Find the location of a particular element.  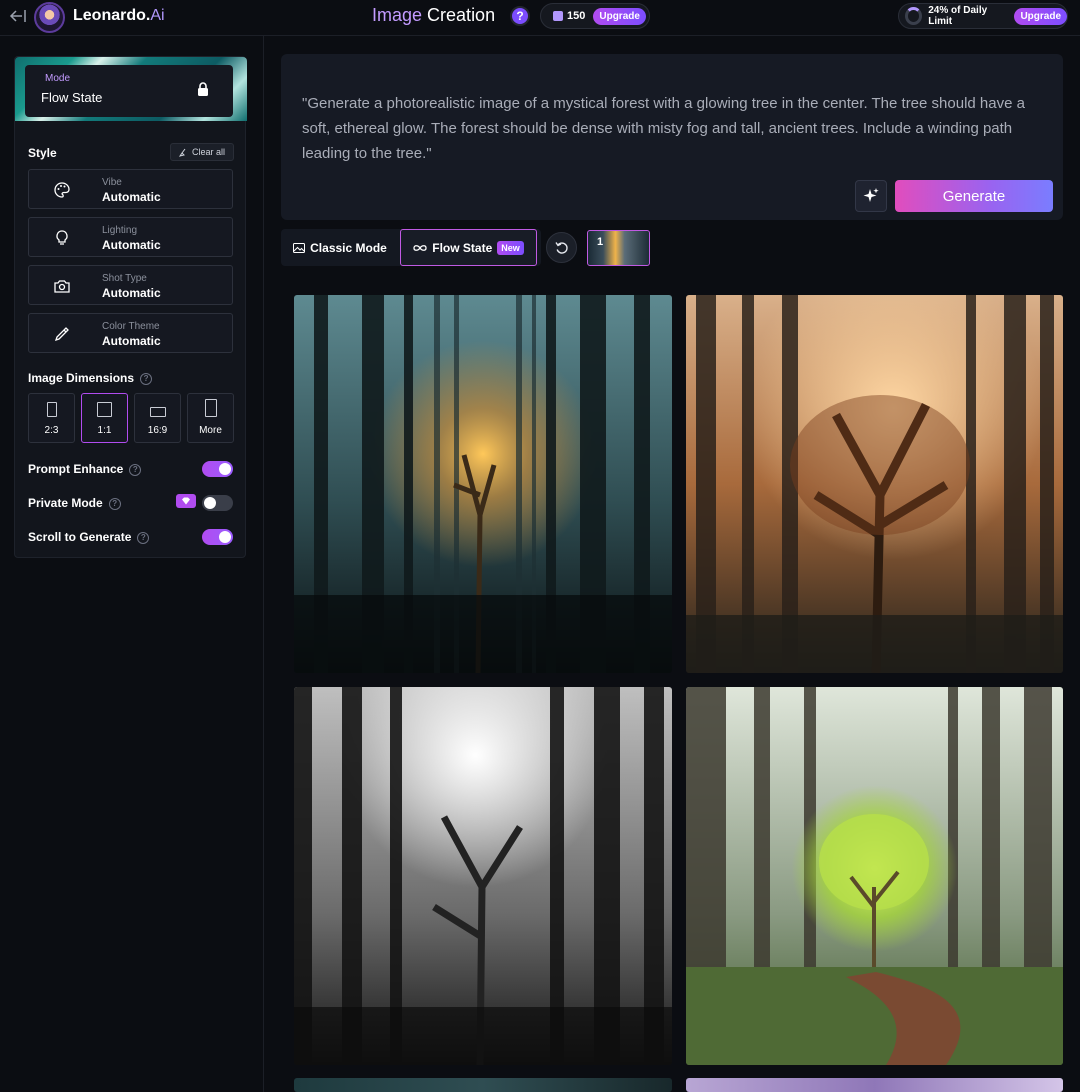

style-option-label: Shot Type is located at coordinates (124, 278).